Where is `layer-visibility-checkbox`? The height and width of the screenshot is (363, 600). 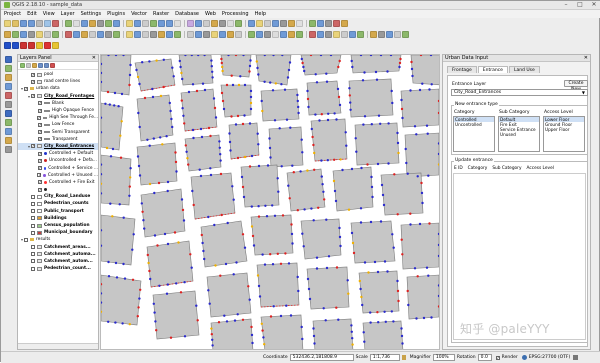 layer-visibility-checkbox is located at coordinates (33, 233).